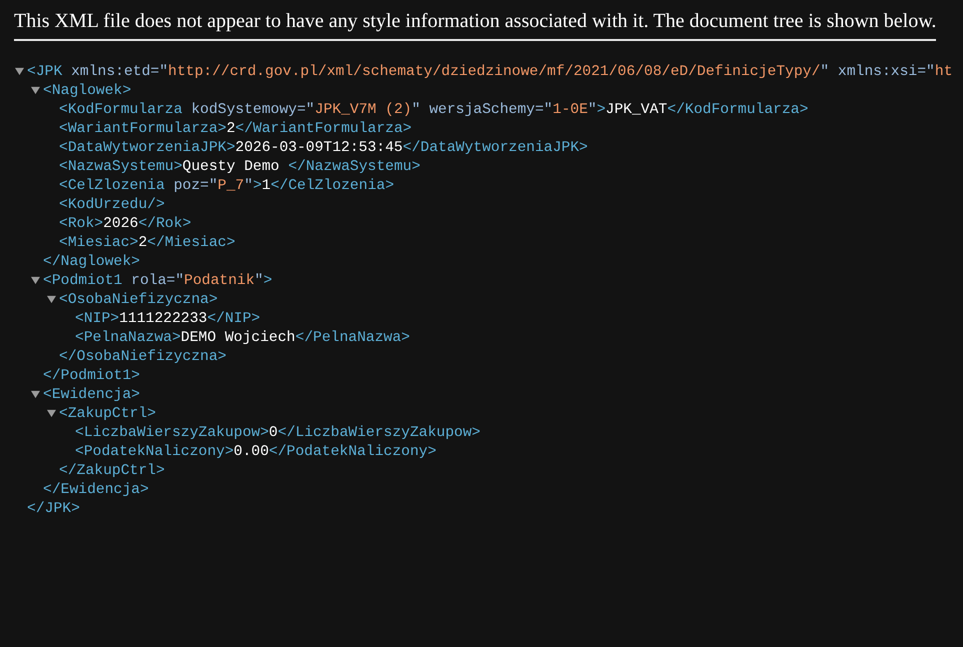  Describe the element at coordinates (142, 356) in the screenshot. I see `xml-line: </OsobaNiefizyczna>` at that location.